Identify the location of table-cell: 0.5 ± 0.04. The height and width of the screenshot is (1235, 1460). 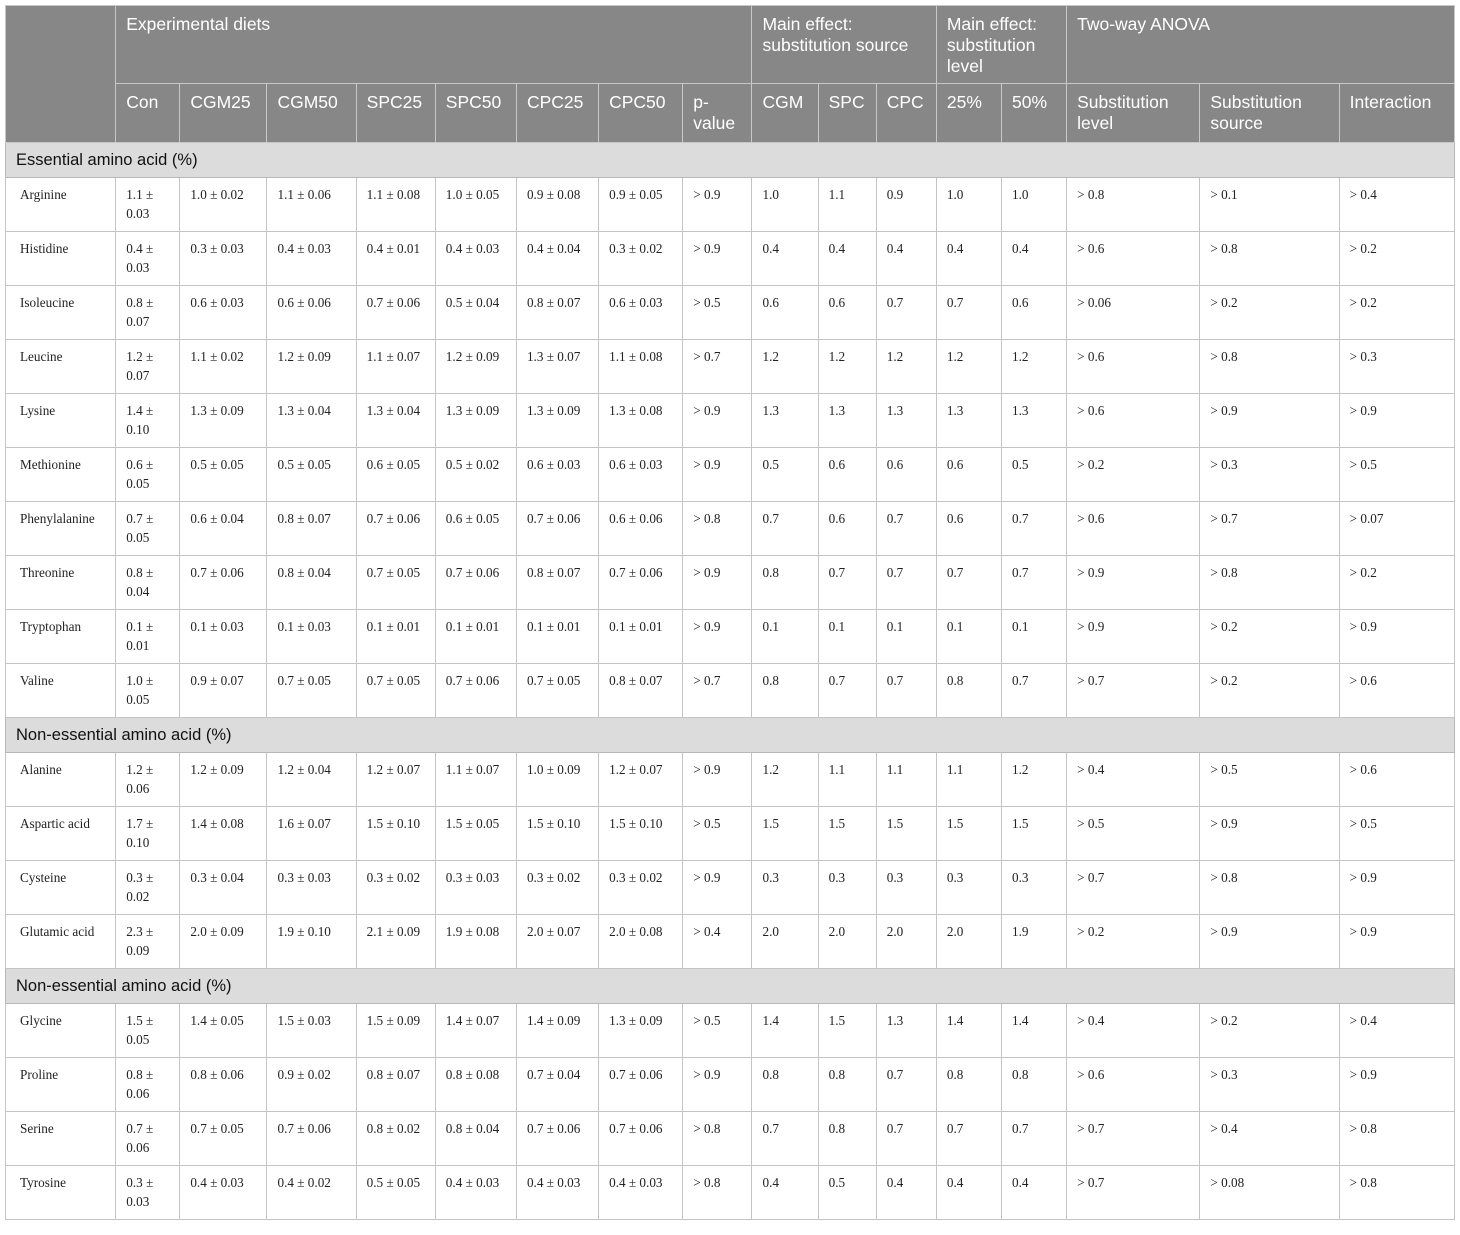
(475, 312).